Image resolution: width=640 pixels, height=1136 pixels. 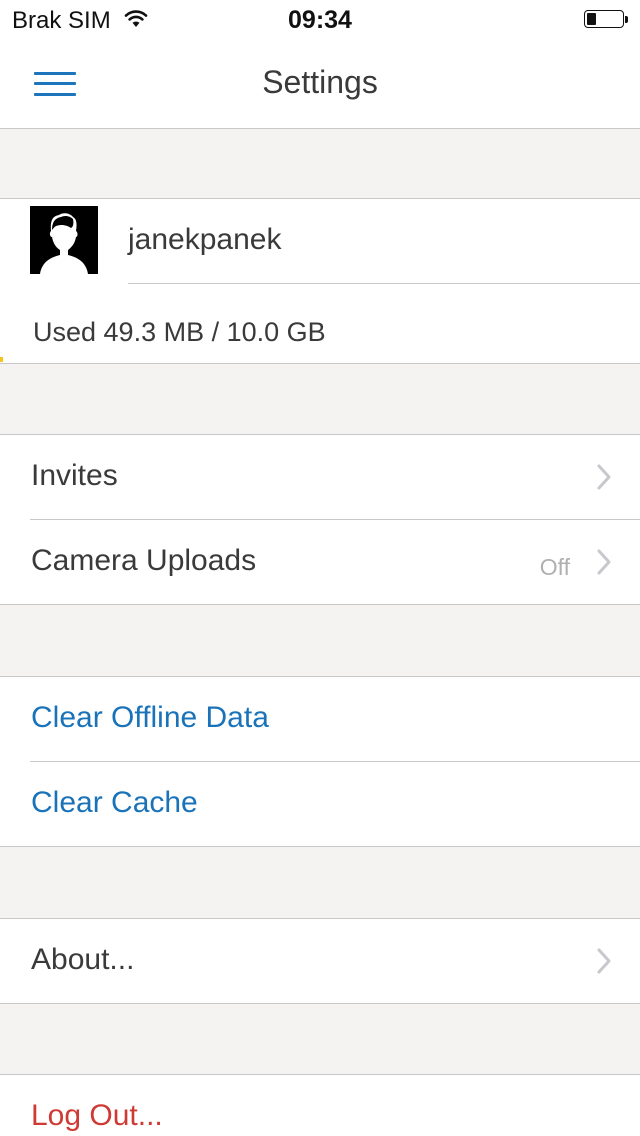 What do you see at coordinates (320, 562) in the screenshot?
I see `camera-uploads-row: Camera Uploads Off` at bounding box center [320, 562].